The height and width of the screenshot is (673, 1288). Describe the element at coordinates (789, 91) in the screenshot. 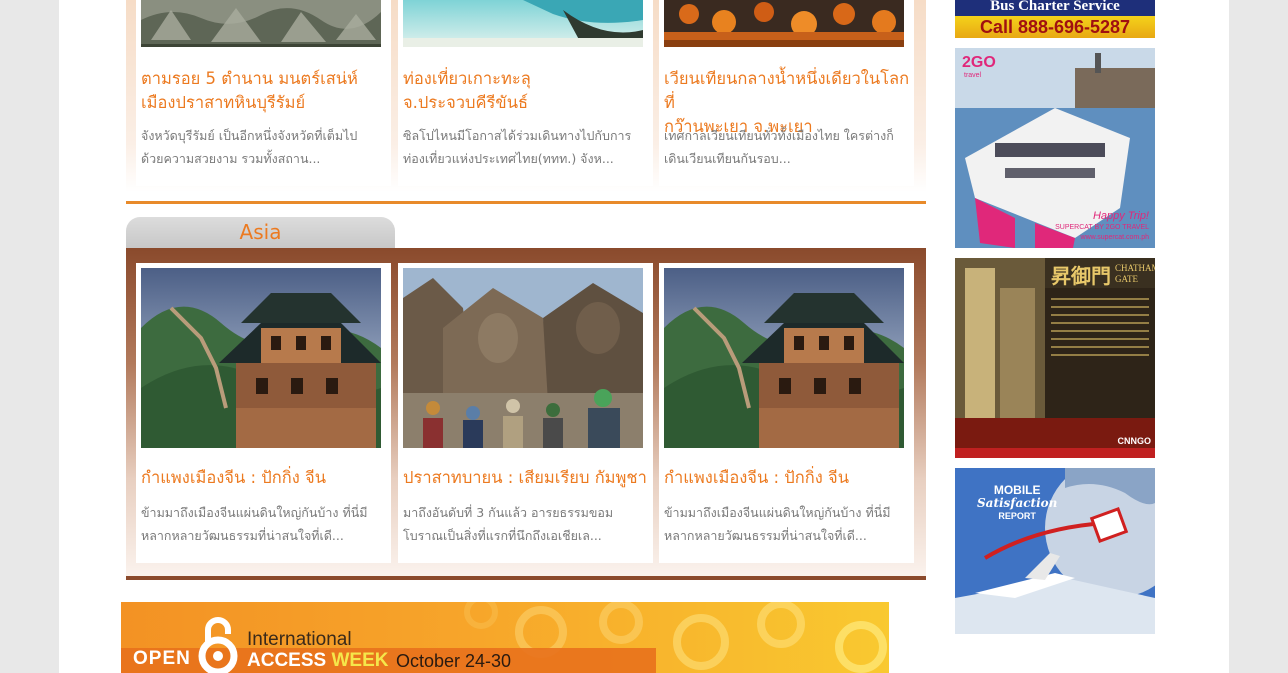

I see `article-title-line: เวียนเทียนกลางน้ำหนึ่งเดียวในโลกที่` at that location.